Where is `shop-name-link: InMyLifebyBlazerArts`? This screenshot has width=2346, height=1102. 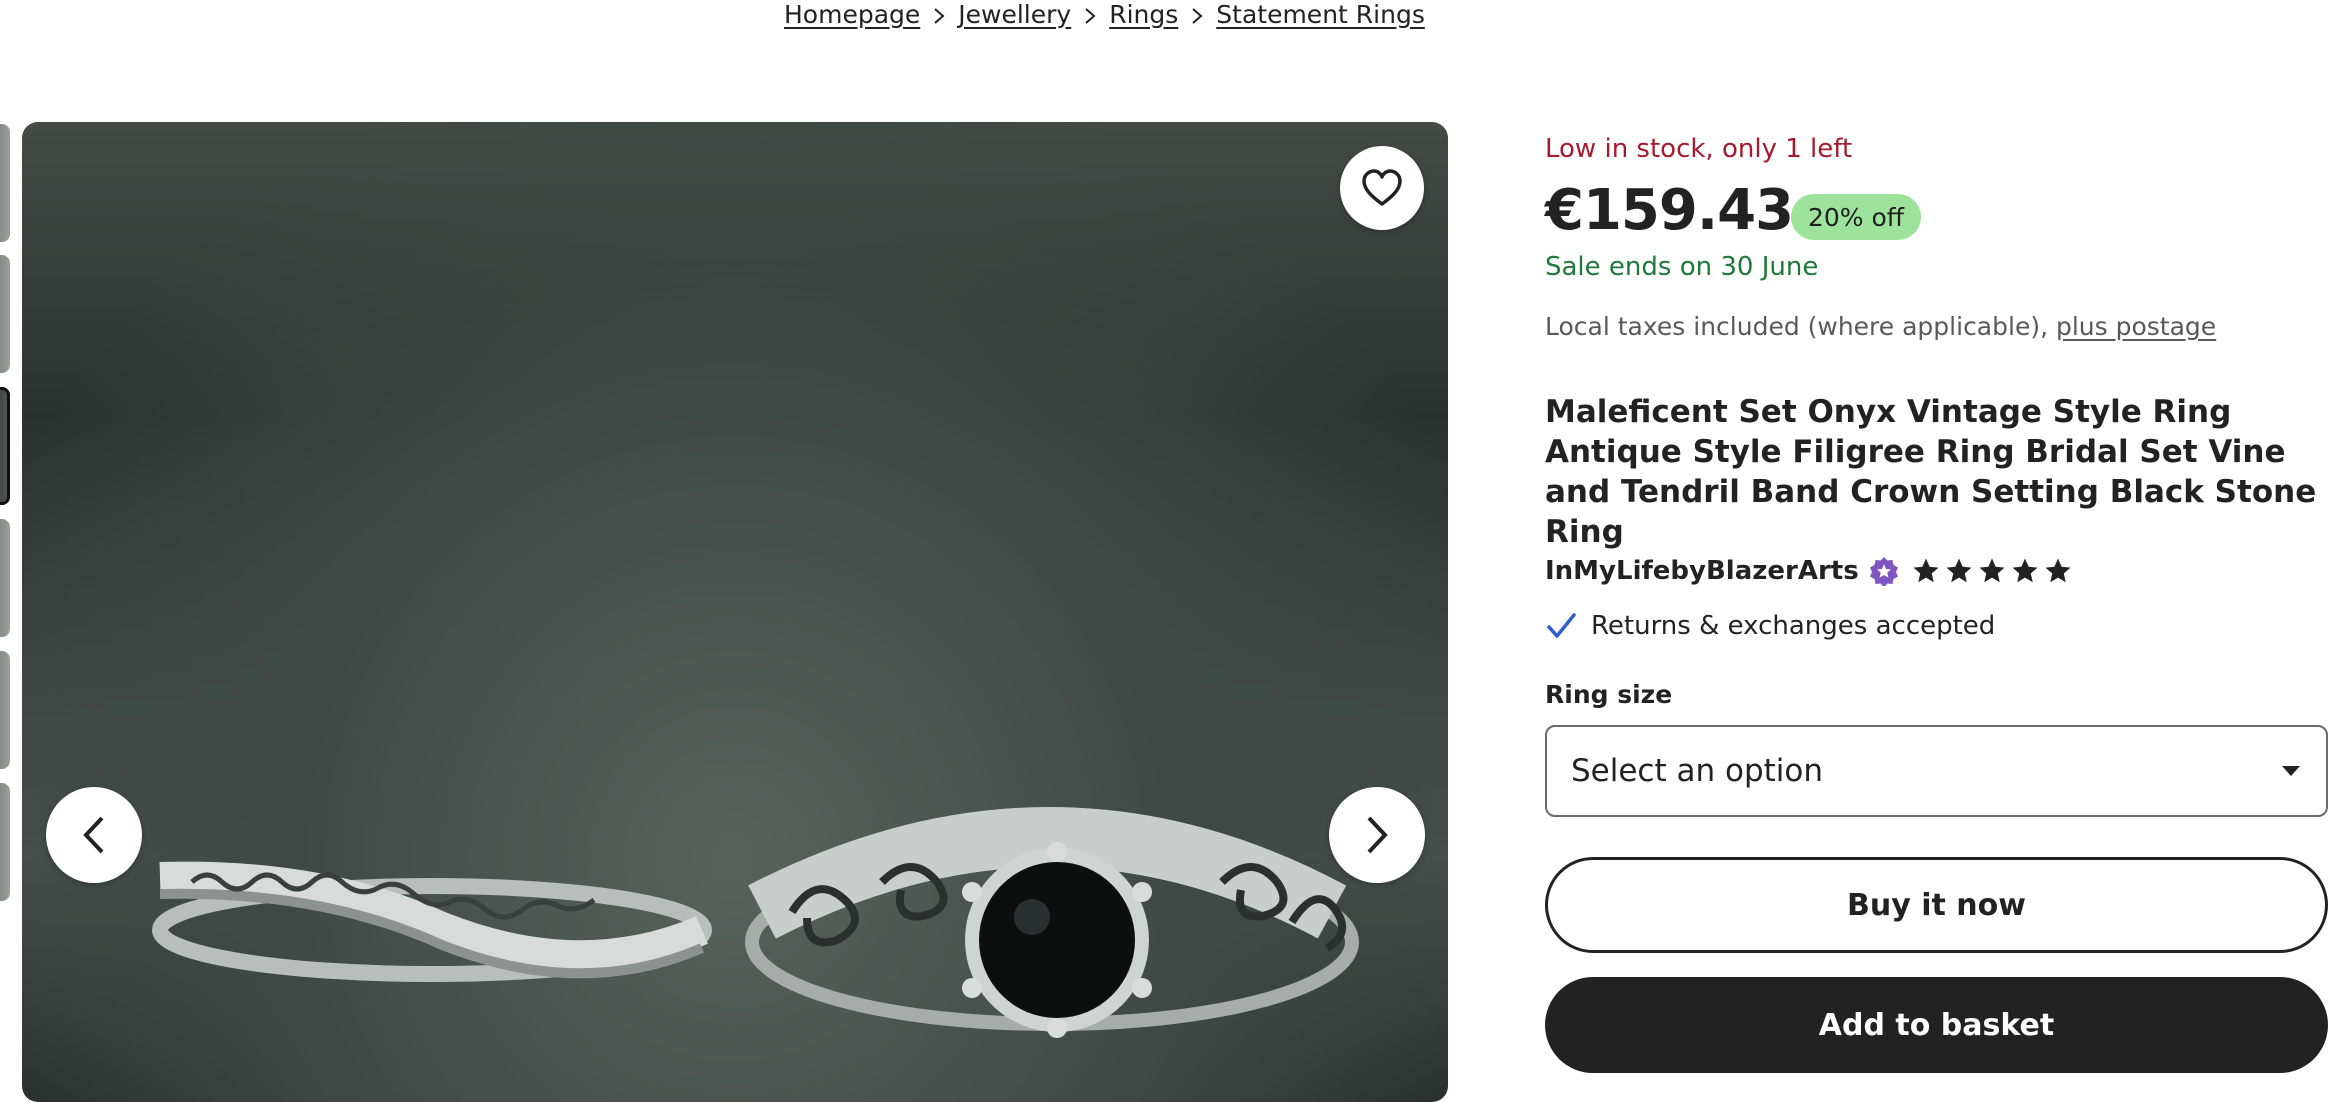 shop-name-link: InMyLifebyBlazerArts is located at coordinates (1702, 571).